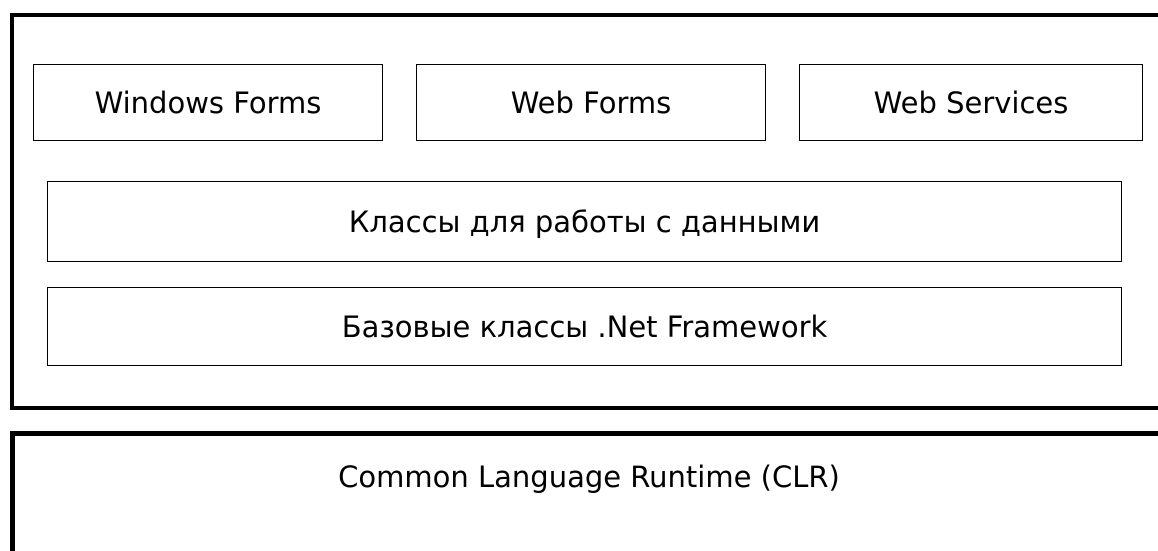  I want to click on data-classes-box: Классы для работы с данными, so click(584, 221).